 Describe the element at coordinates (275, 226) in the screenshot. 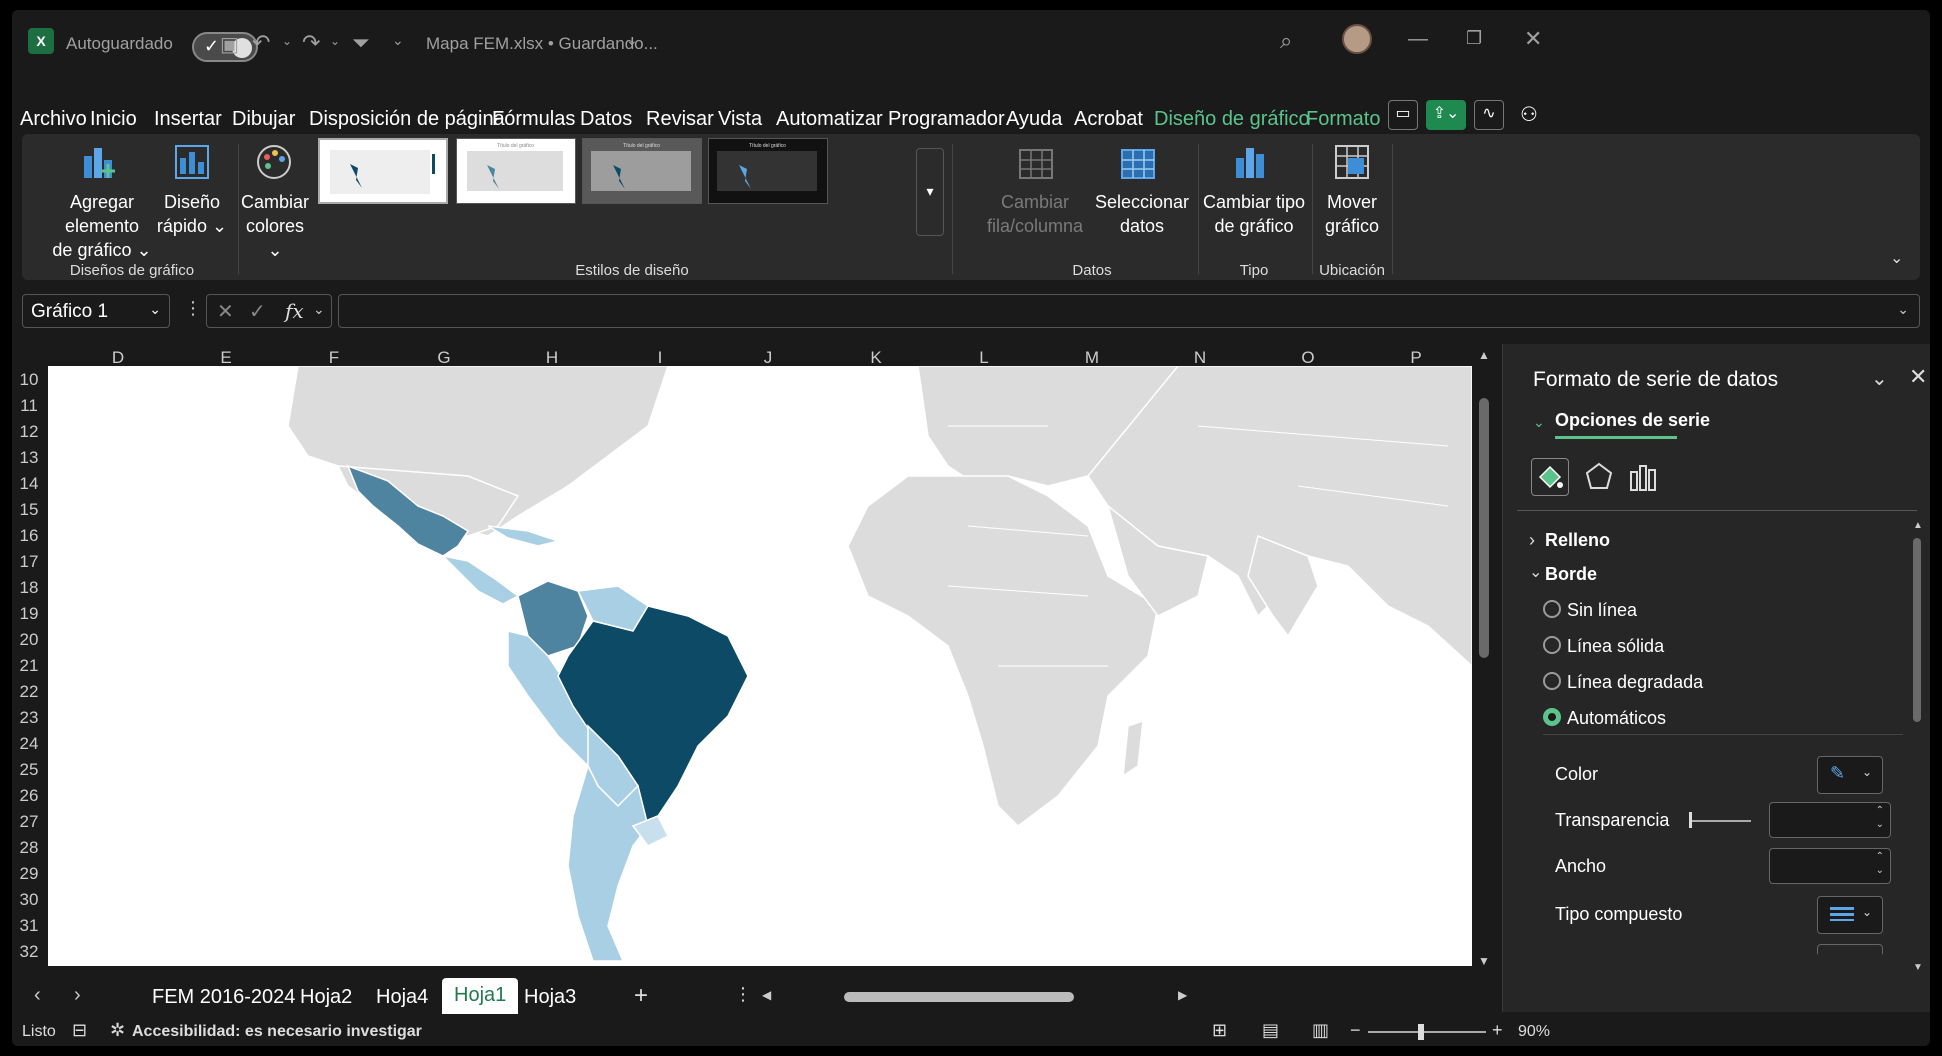

I see `change-colors-button: Cambiar colores ⌄` at that location.